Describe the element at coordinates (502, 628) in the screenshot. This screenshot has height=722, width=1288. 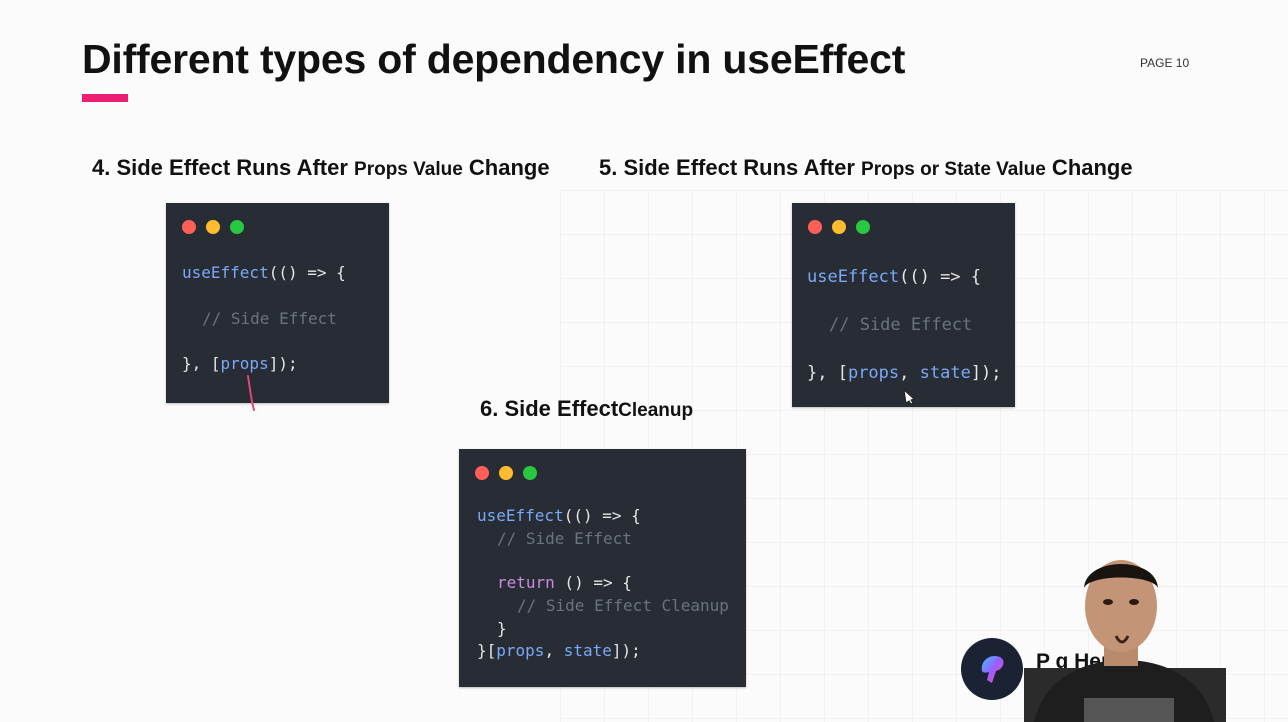
I see `code-line: }` at that location.